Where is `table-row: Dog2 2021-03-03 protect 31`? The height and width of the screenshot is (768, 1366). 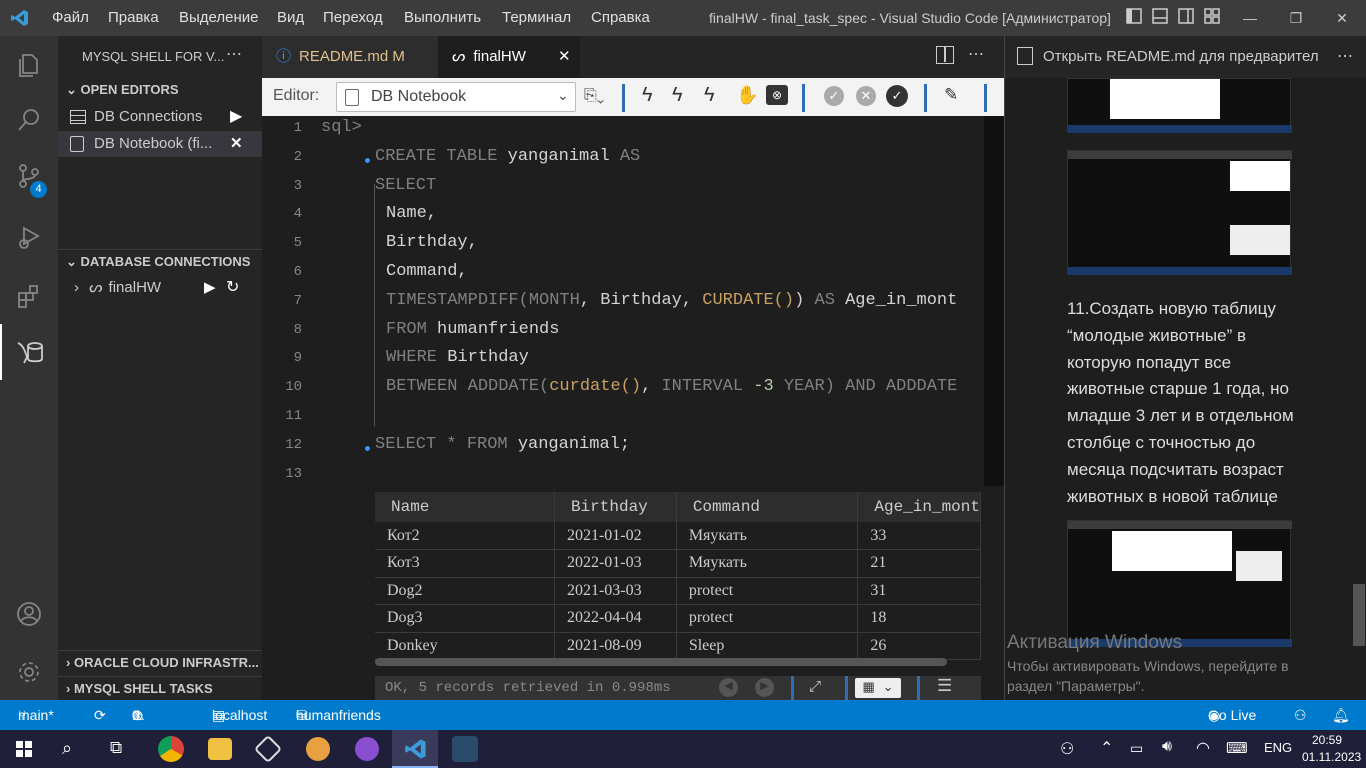
table-row: Dog2 2021-03-03 protect 31 is located at coordinates (678, 591).